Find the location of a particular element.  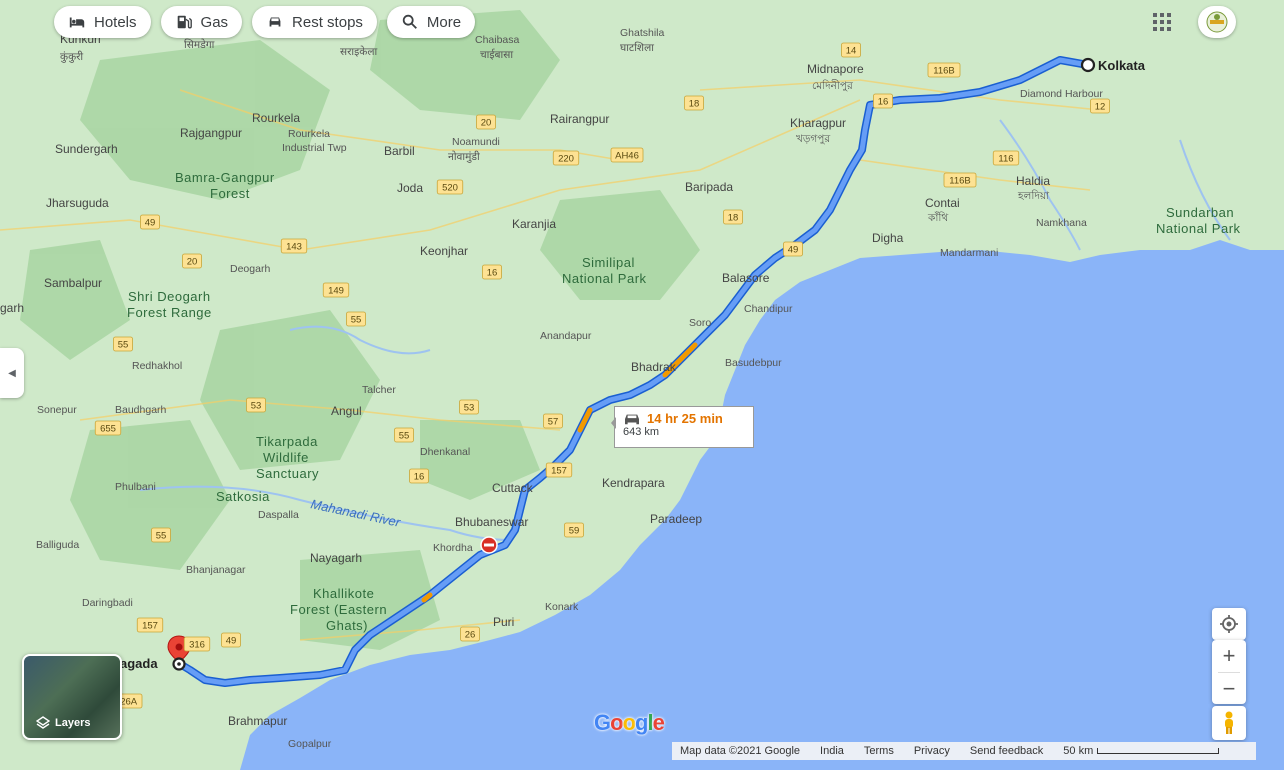

gas-pump-icon is located at coordinates (184, 22).